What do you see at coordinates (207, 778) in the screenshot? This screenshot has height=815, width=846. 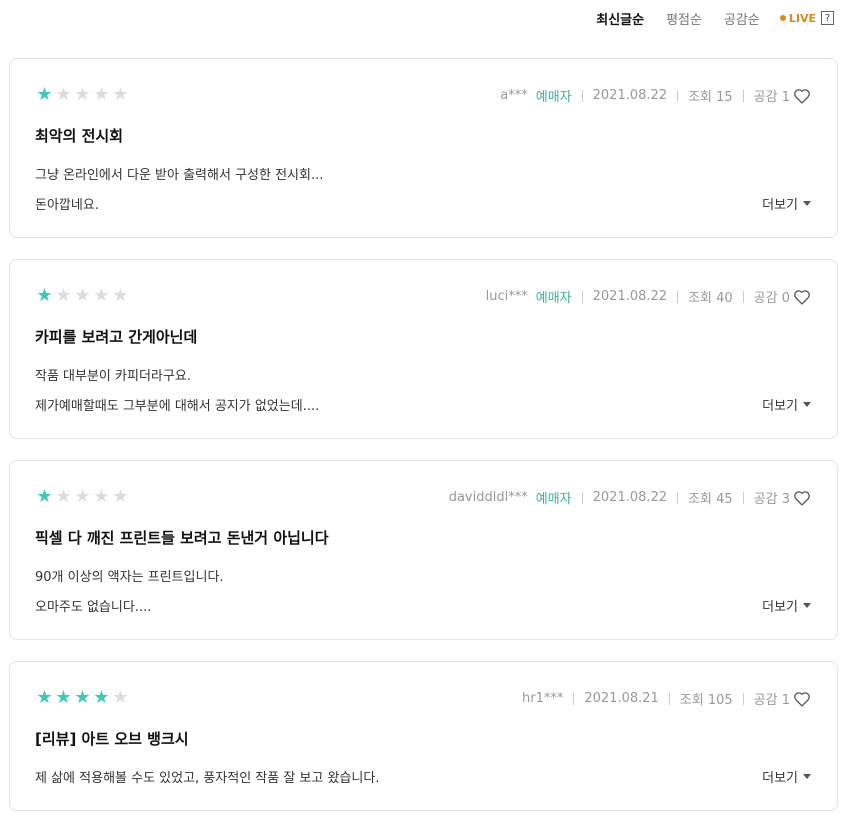 I see `review-text: 제 삶에 적용해볼 수도 있었고, 풍자적인 작품 잘 보고 왔습니다.` at bounding box center [207, 778].